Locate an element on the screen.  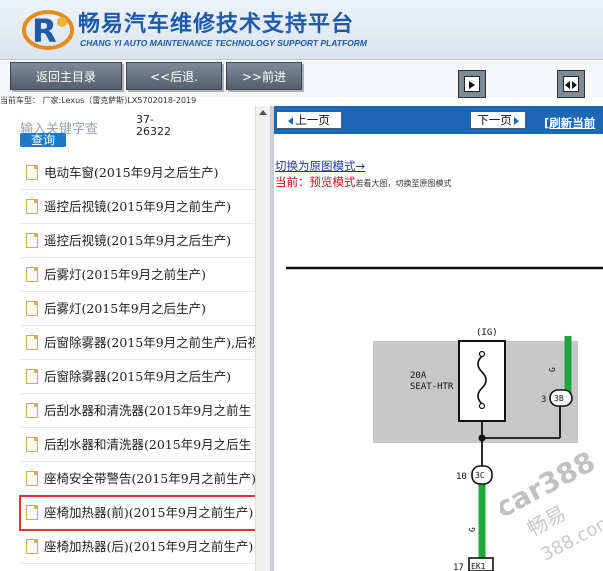
list-item-label: 座椅加热器(前)(2015年9月之前生产) is located at coordinates (149, 512).